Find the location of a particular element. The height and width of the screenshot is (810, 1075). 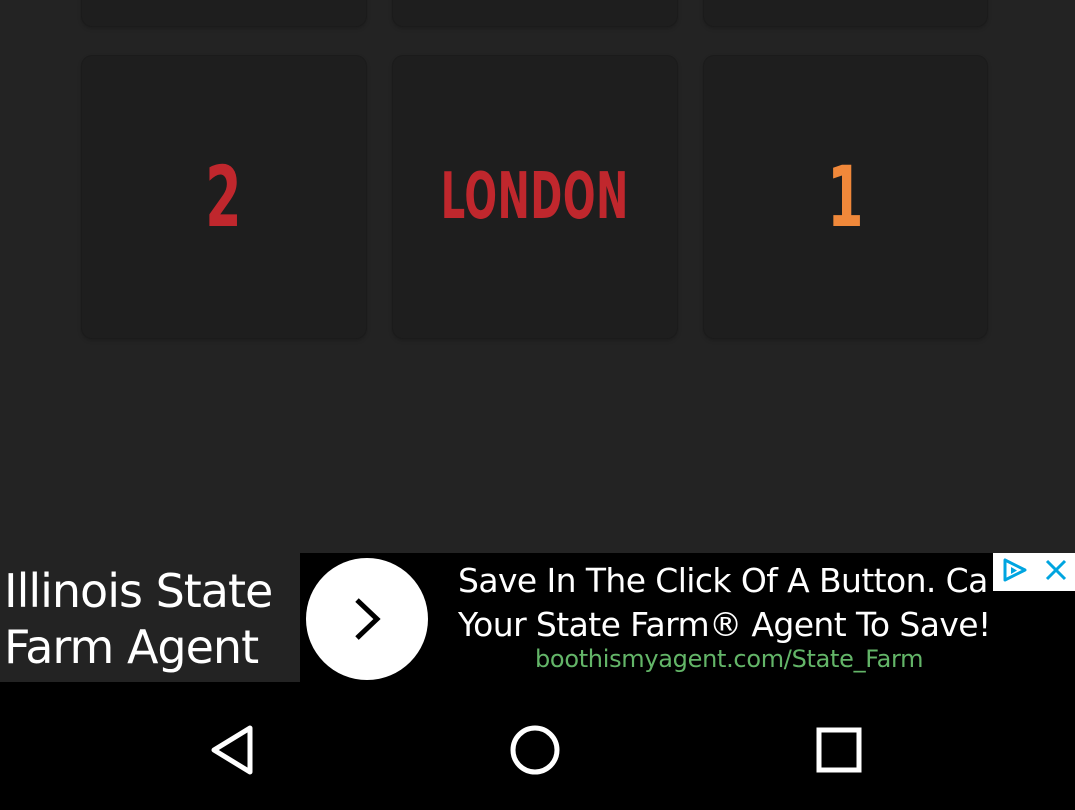

ad-headline: Illinois State Farm Agent is located at coordinates (152, 619).